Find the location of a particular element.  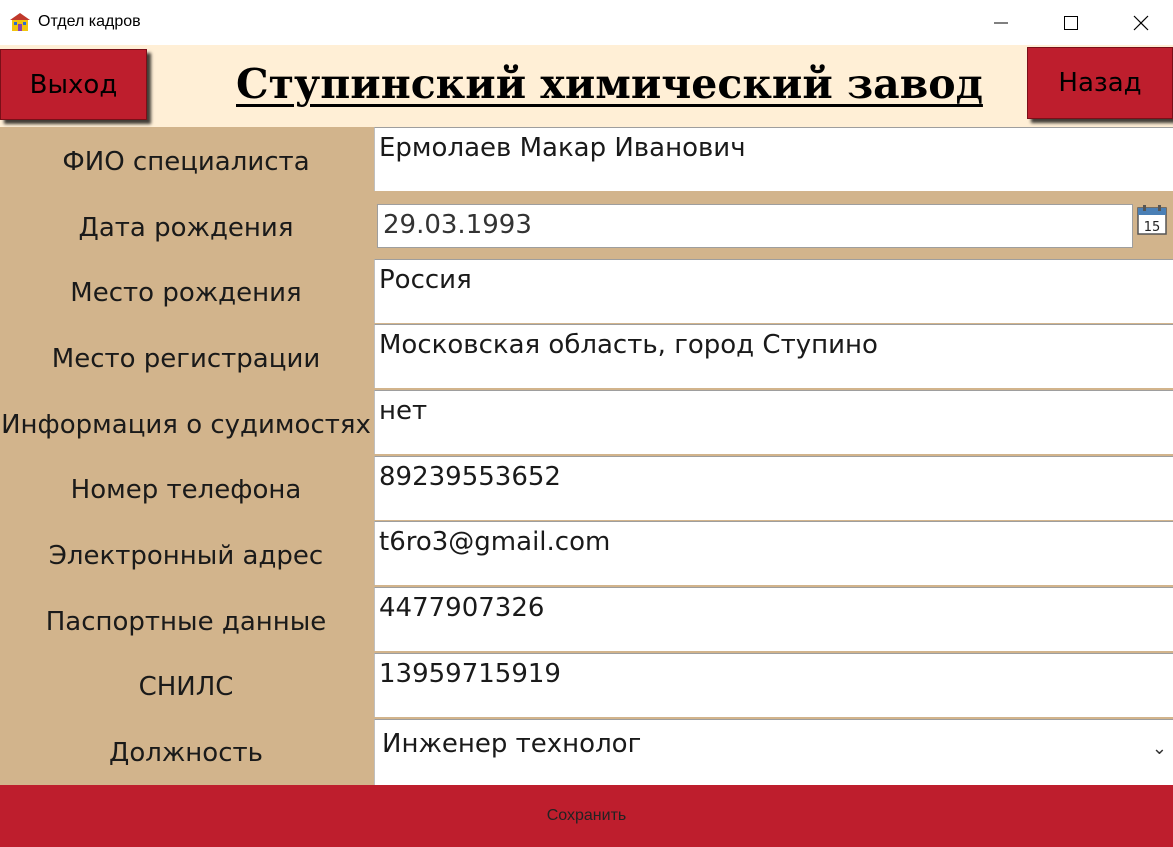

position-select: Инженер технолог ⌄ is located at coordinates (773, 752).